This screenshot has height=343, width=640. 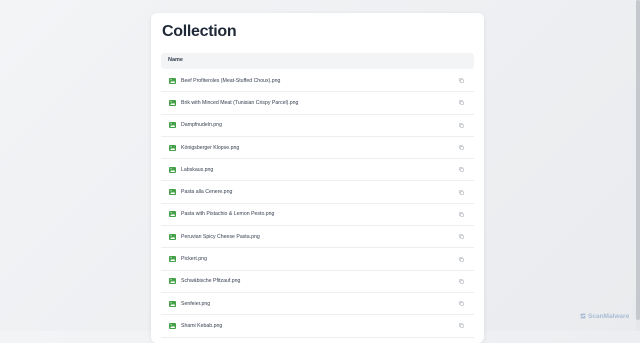 I want to click on file-row: Königsberger Klopse.png, so click(x=317, y=148).